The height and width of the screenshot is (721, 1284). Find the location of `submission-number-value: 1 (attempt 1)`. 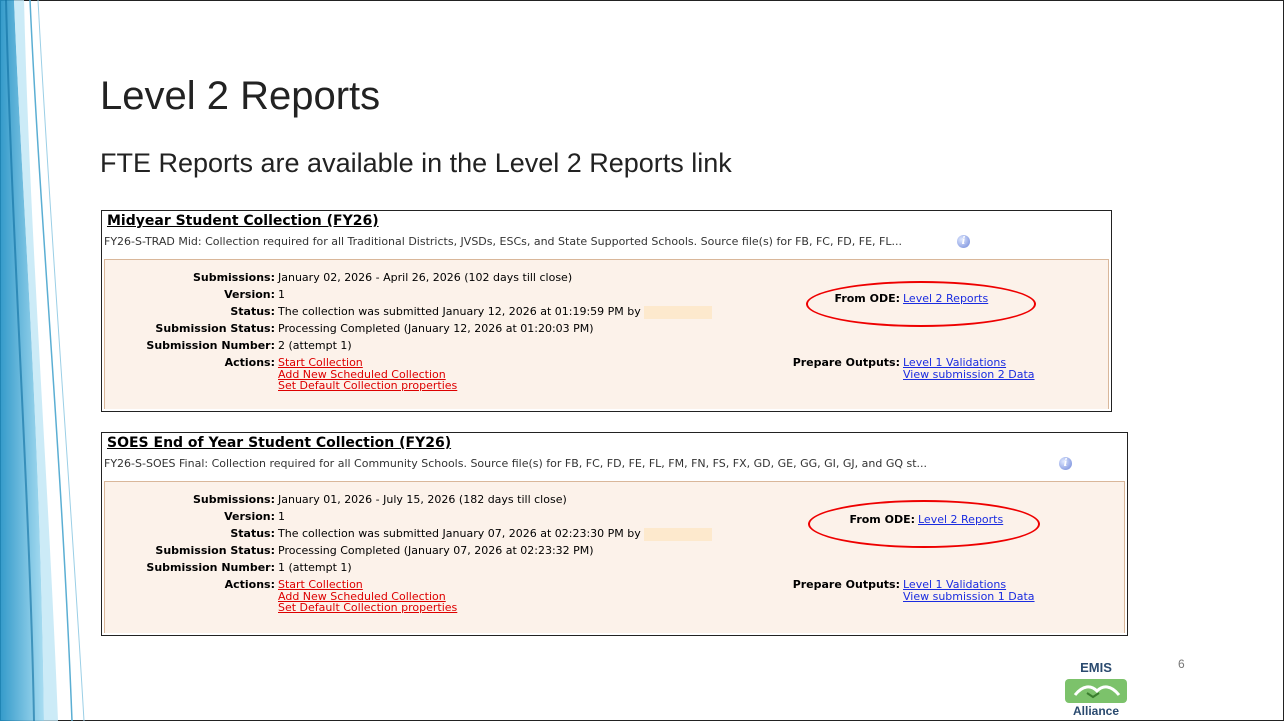

submission-number-value: 1 (attempt 1) is located at coordinates (315, 567).